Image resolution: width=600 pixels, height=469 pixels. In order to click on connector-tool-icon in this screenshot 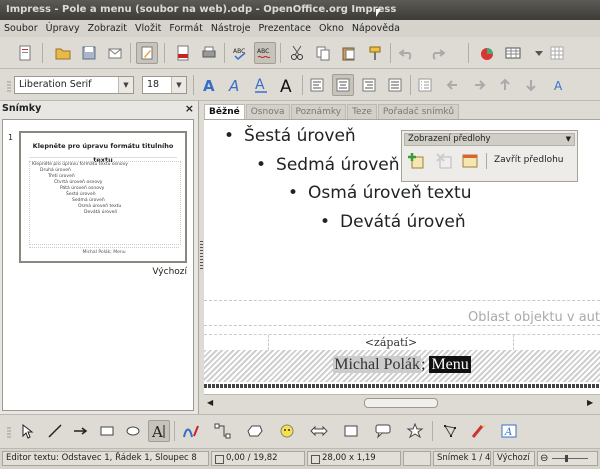, I will do `click(223, 431)`.